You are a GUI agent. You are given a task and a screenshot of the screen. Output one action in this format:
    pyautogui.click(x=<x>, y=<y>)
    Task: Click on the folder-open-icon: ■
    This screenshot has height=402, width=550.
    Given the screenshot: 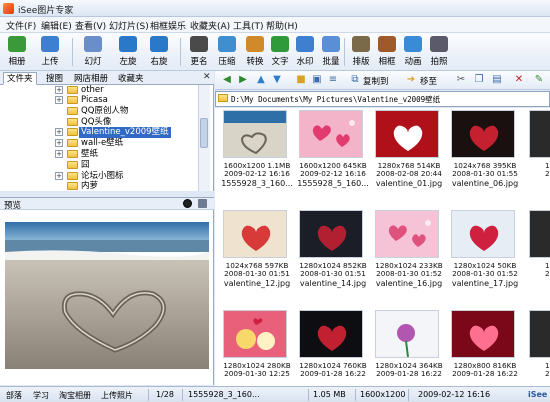 What is the action you would take?
    pyautogui.click(x=301, y=80)
    